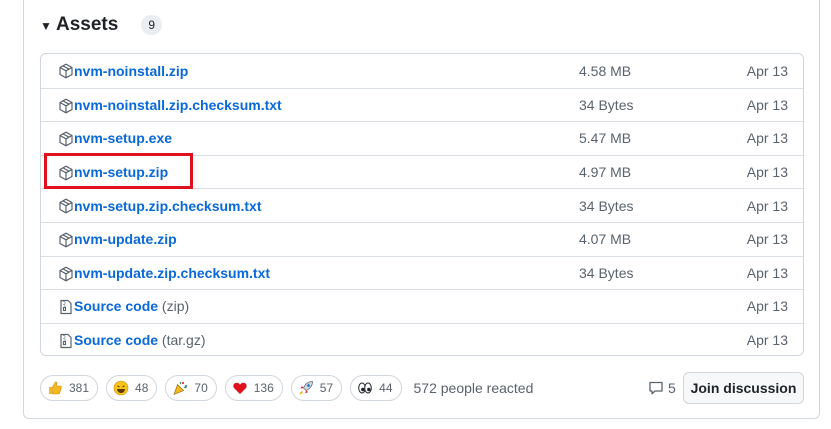  I want to click on reaction-thumbs-up: 381, so click(69, 388).